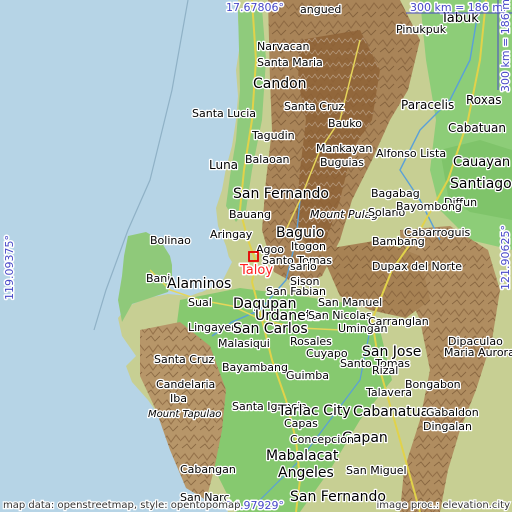 The image size is (512, 512). What do you see at coordinates (208, 469) in the screenshot?
I see `label-cabangan: Cabangan` at bounding box center [208, 469].